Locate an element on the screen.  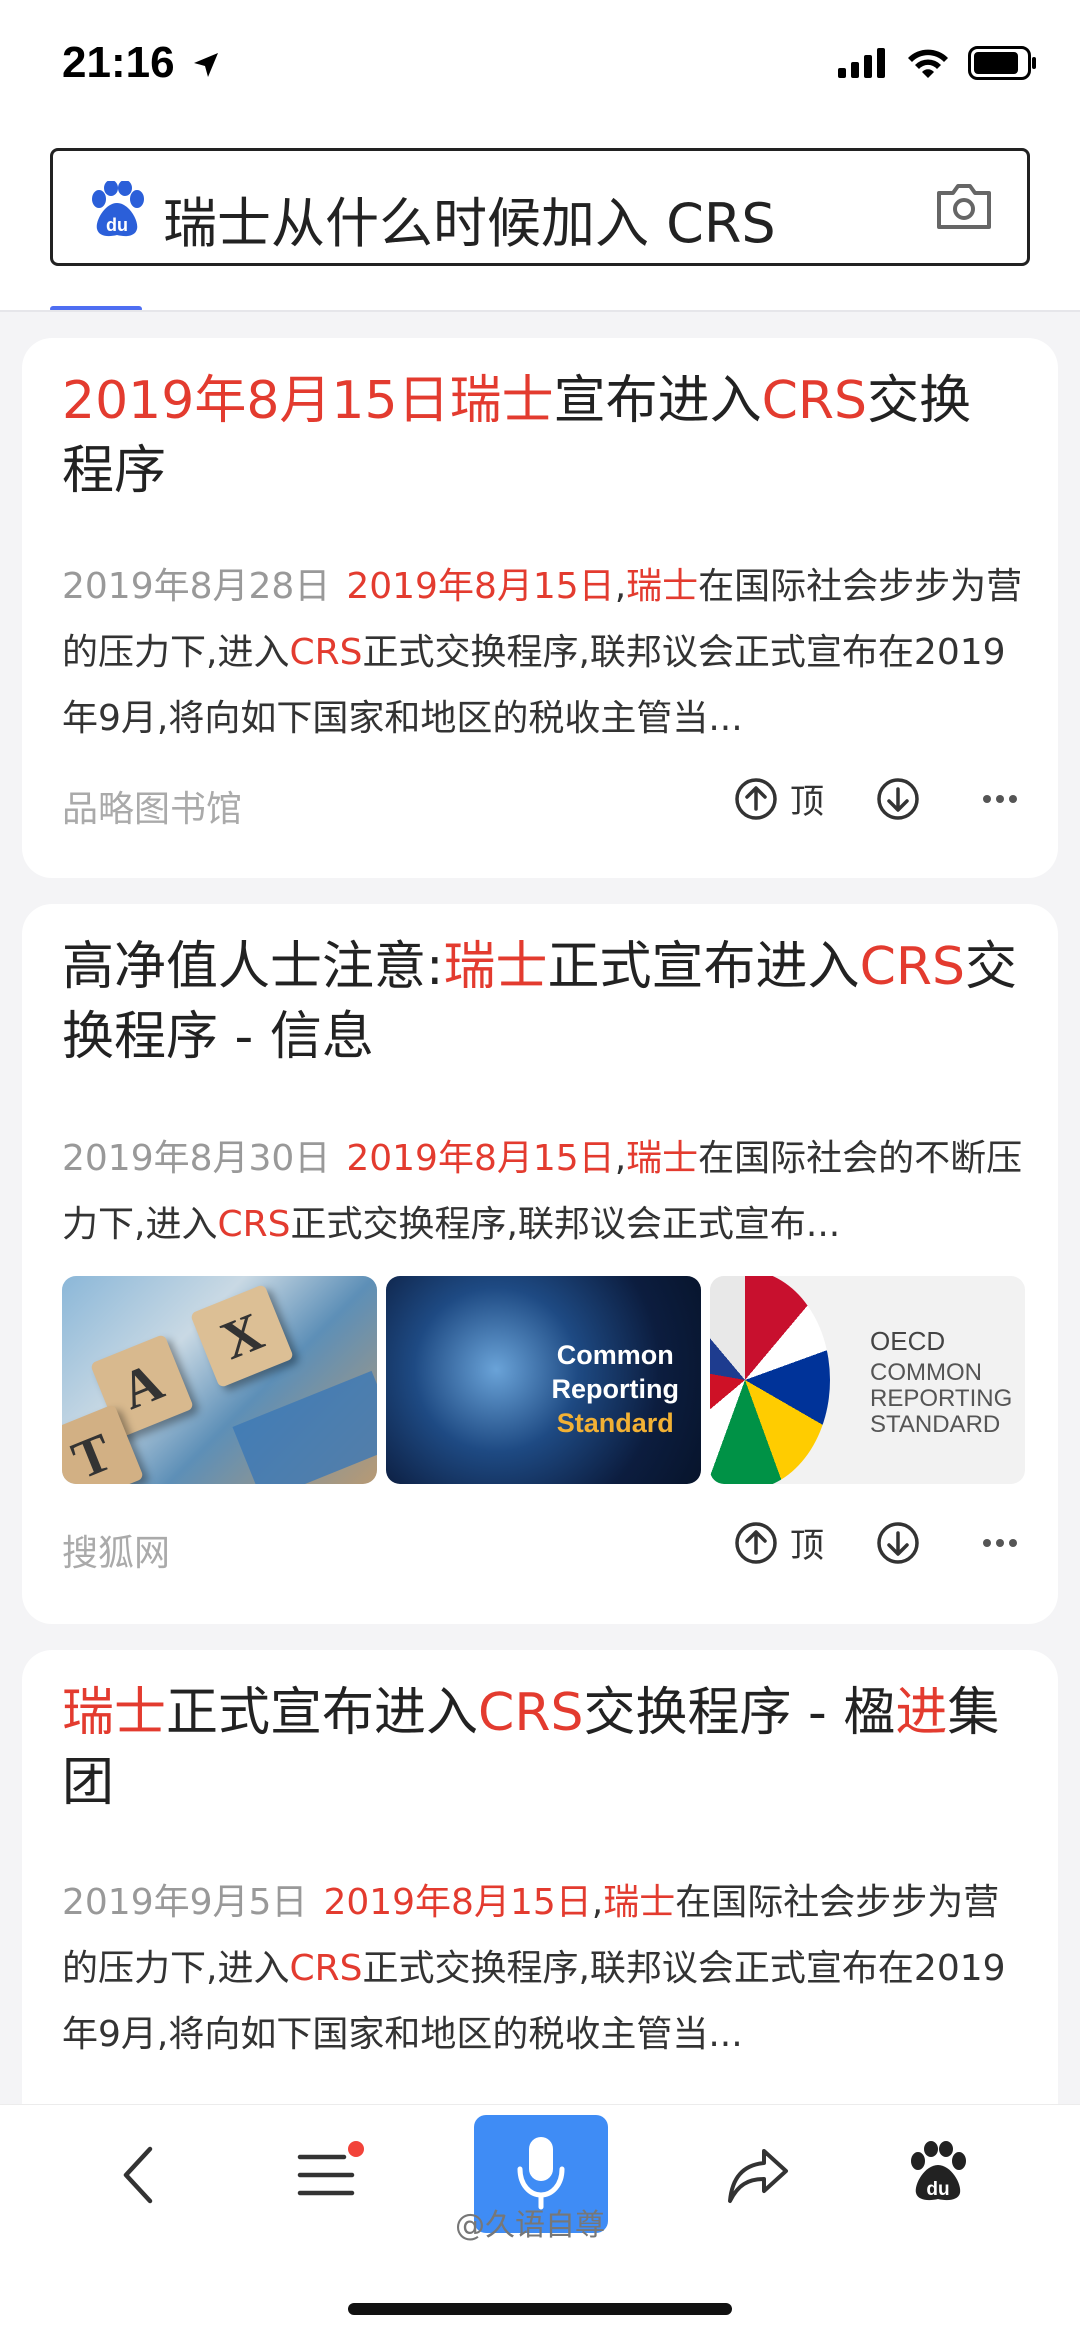
share-icon is located at coordinates (758, 2176).